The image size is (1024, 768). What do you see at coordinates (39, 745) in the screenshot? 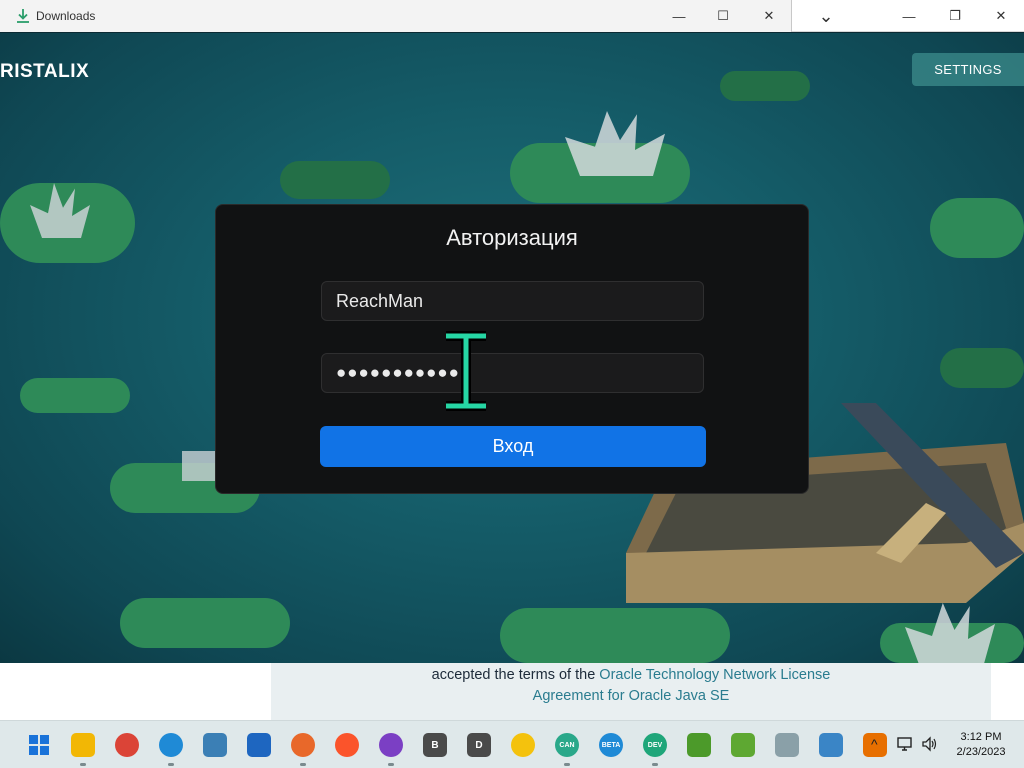
I see `taskbar-start-icon` at bounding box center [39, 745].